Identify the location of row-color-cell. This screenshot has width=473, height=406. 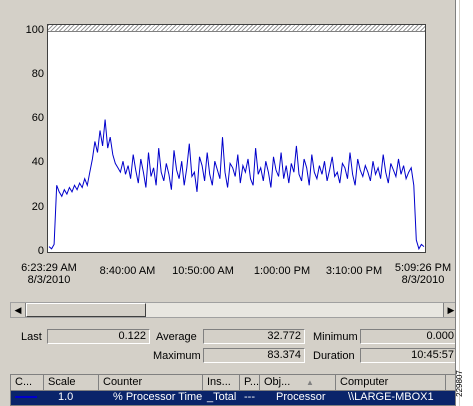
(27, 398).